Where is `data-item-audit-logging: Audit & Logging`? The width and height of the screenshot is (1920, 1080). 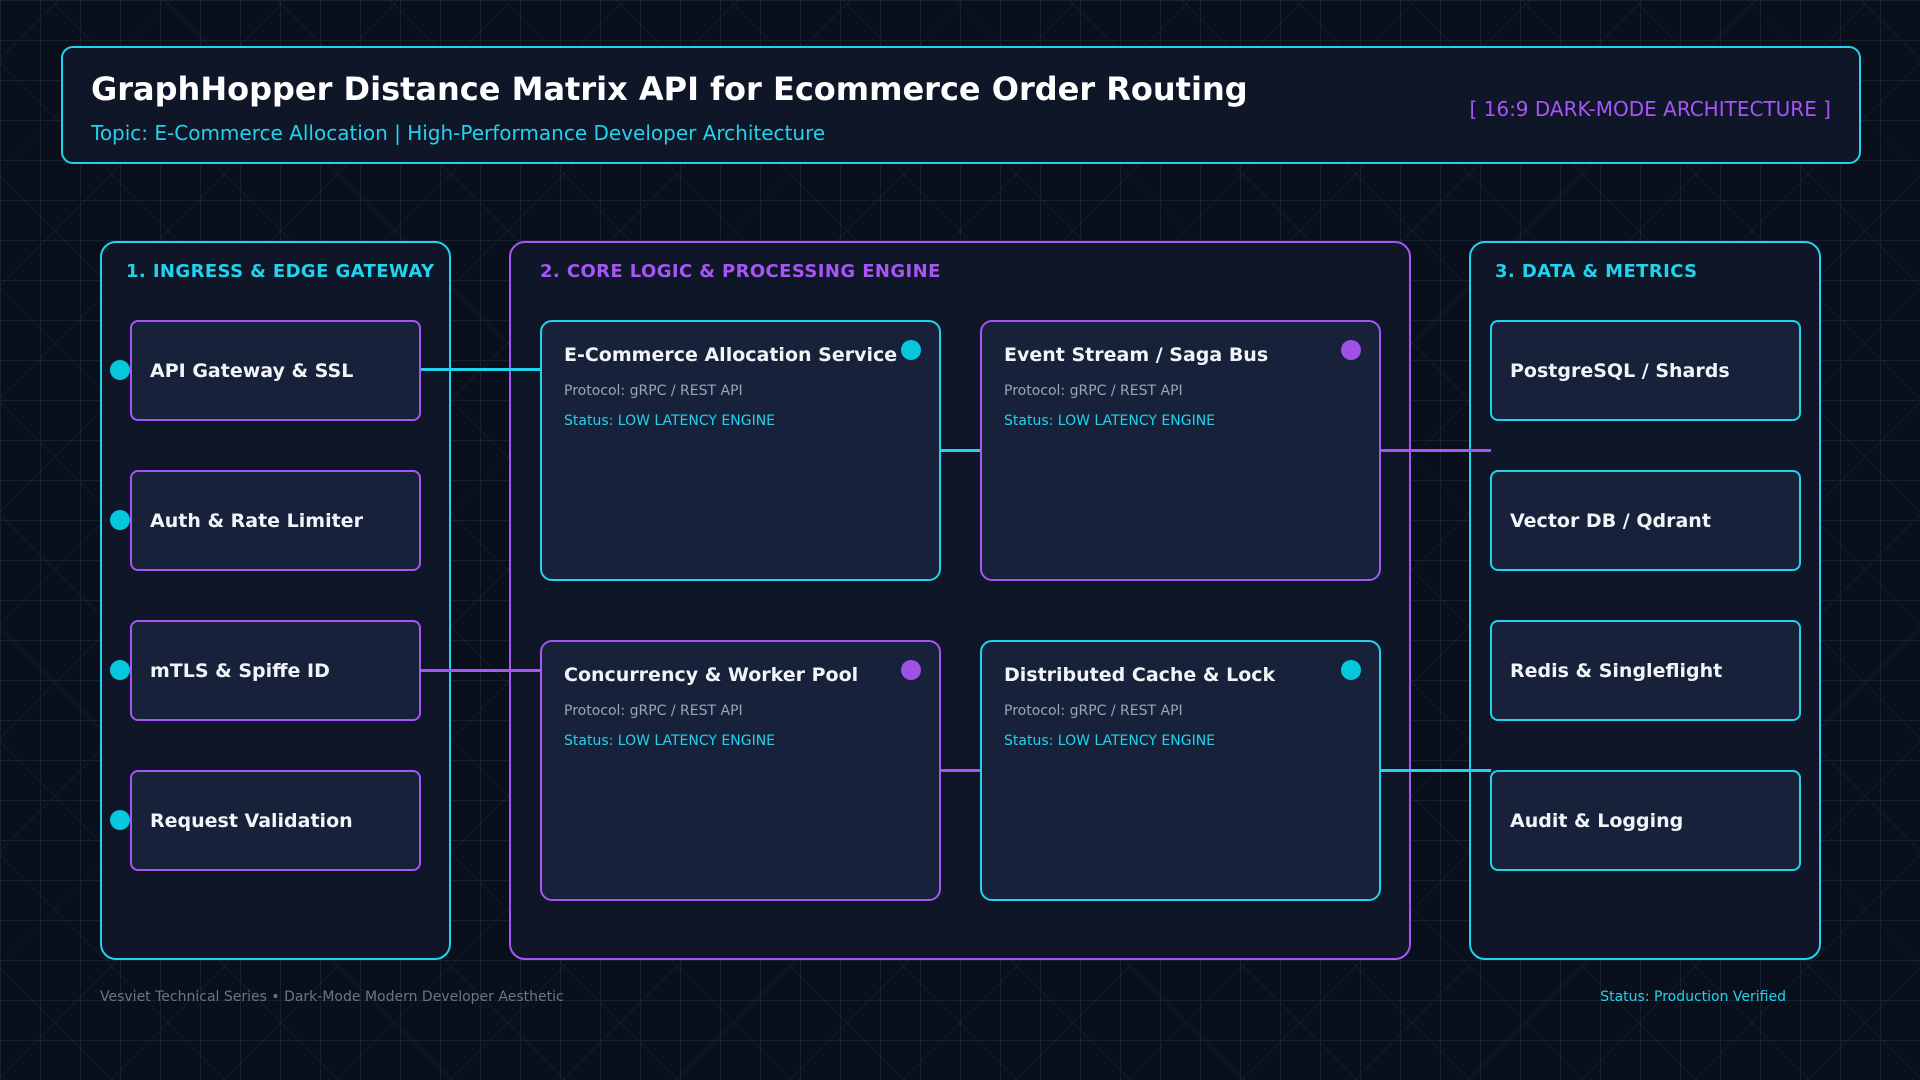
data-item-audit-logging: Audit & Logging is located at coordinates (1645, 820).